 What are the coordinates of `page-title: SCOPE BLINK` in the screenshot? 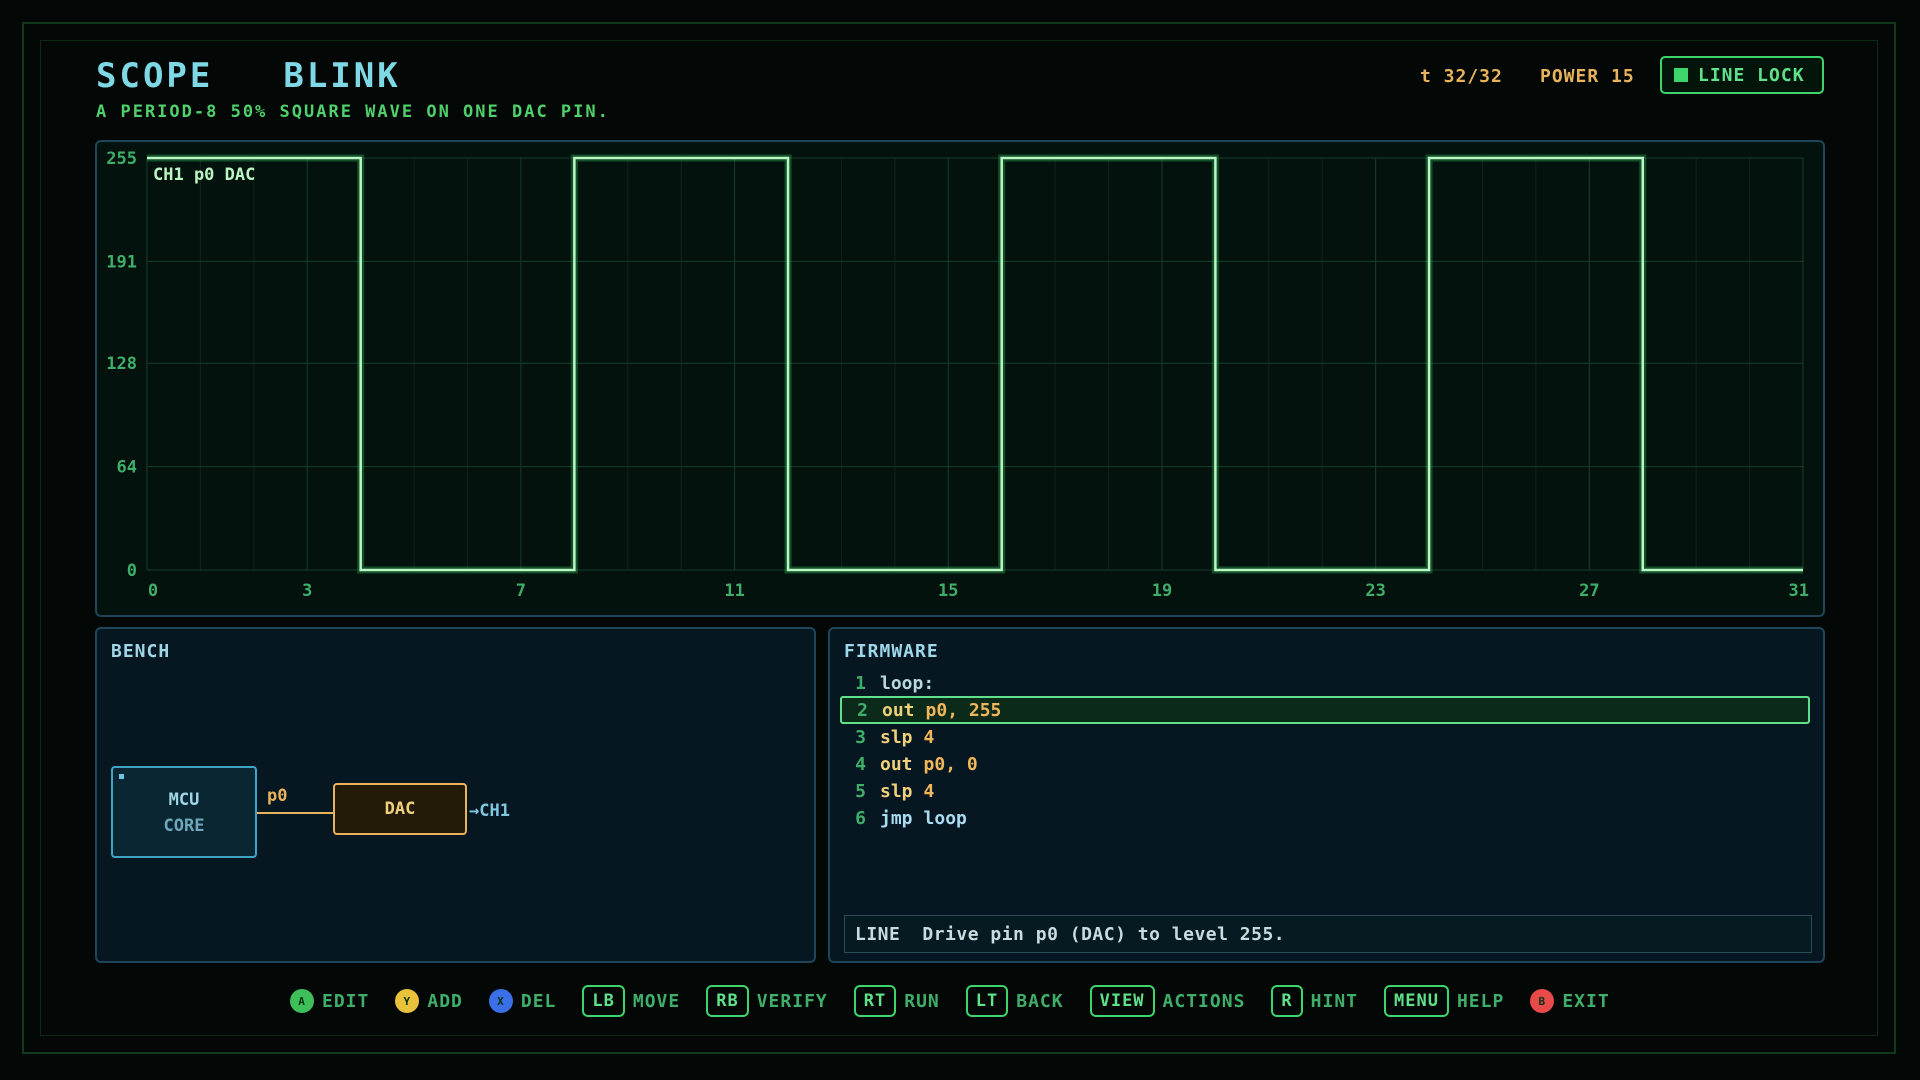 It's located at (283, 76).